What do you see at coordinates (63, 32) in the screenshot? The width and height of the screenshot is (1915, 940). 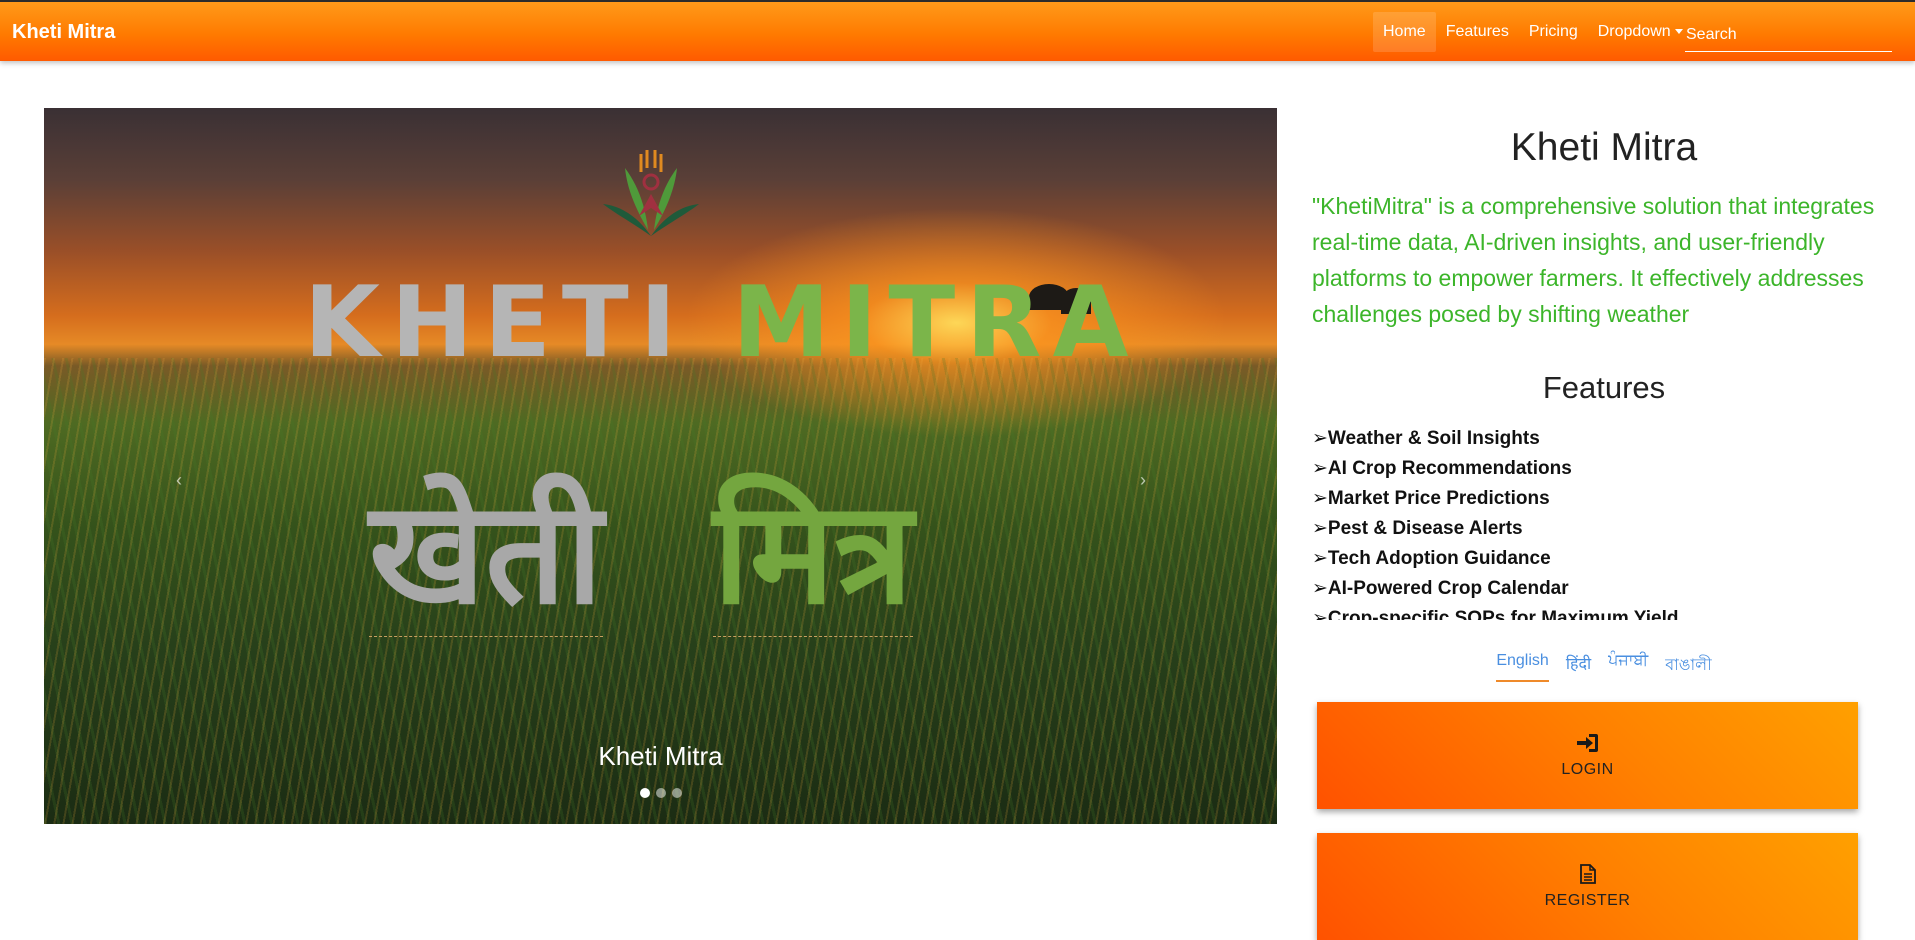 I see `brand-link: Kheti Mitra` at bounding box center [63, 32].